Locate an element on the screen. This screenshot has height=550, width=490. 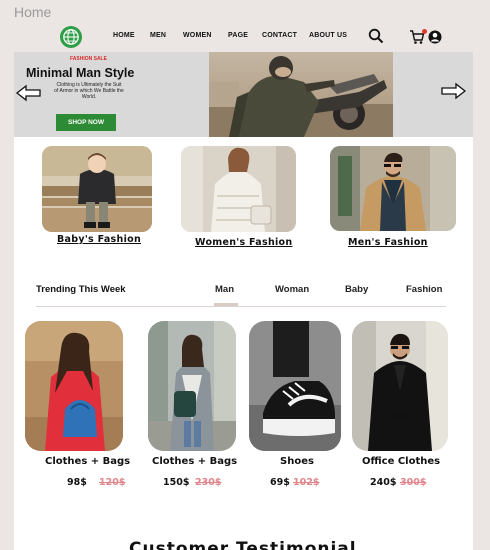
hero-image is located at coordinates (301, 94).